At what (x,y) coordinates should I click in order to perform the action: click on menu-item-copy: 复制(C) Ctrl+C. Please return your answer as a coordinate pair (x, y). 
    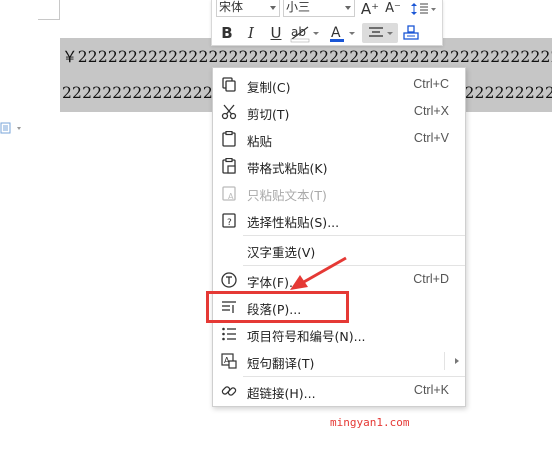
    Looking at the image, I should click on (339, 85).